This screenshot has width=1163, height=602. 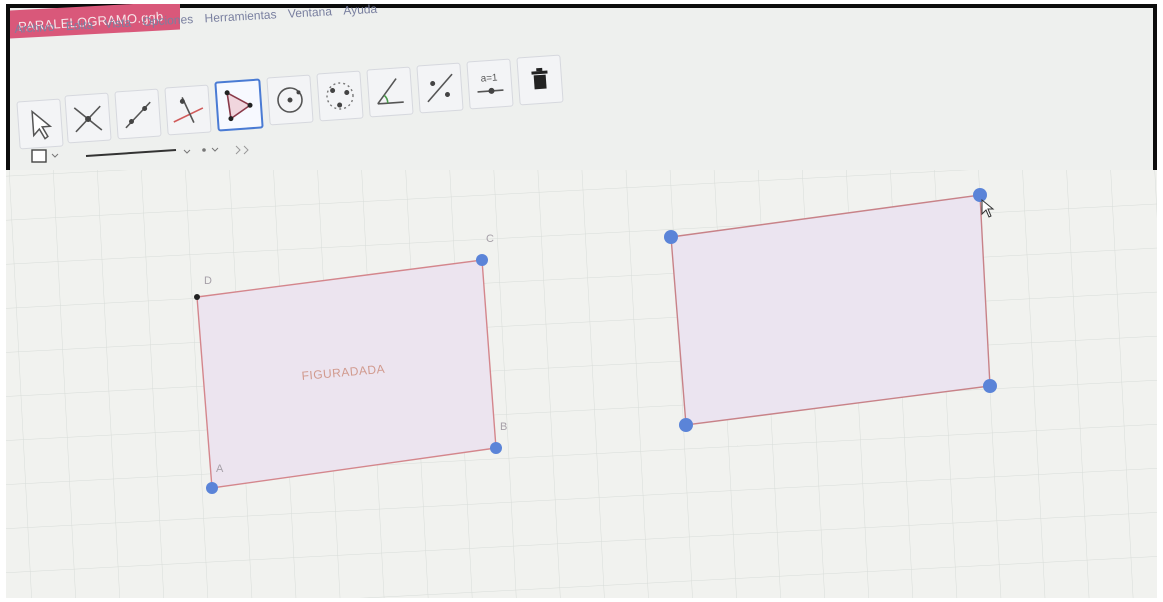 I want to click on line-style-icon, so click(x=138, y=153).